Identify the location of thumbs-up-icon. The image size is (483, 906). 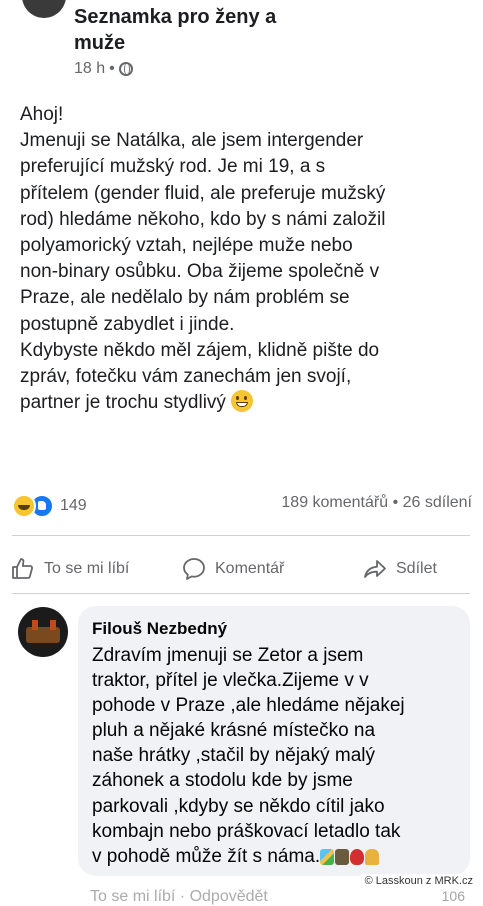
(22, 568).